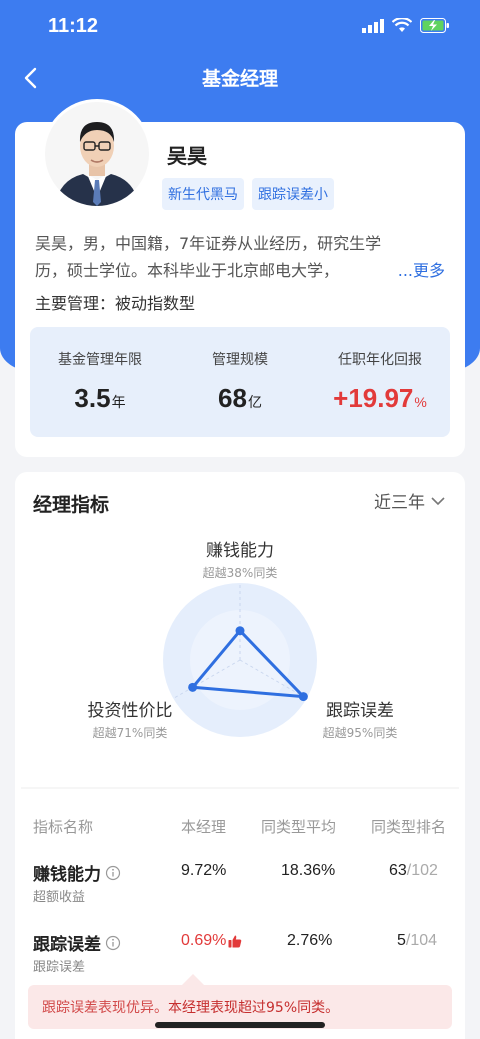  Describe the element at coordinates (373, 25) in the screenshot. I see `cellular-signal-icon` at that location.